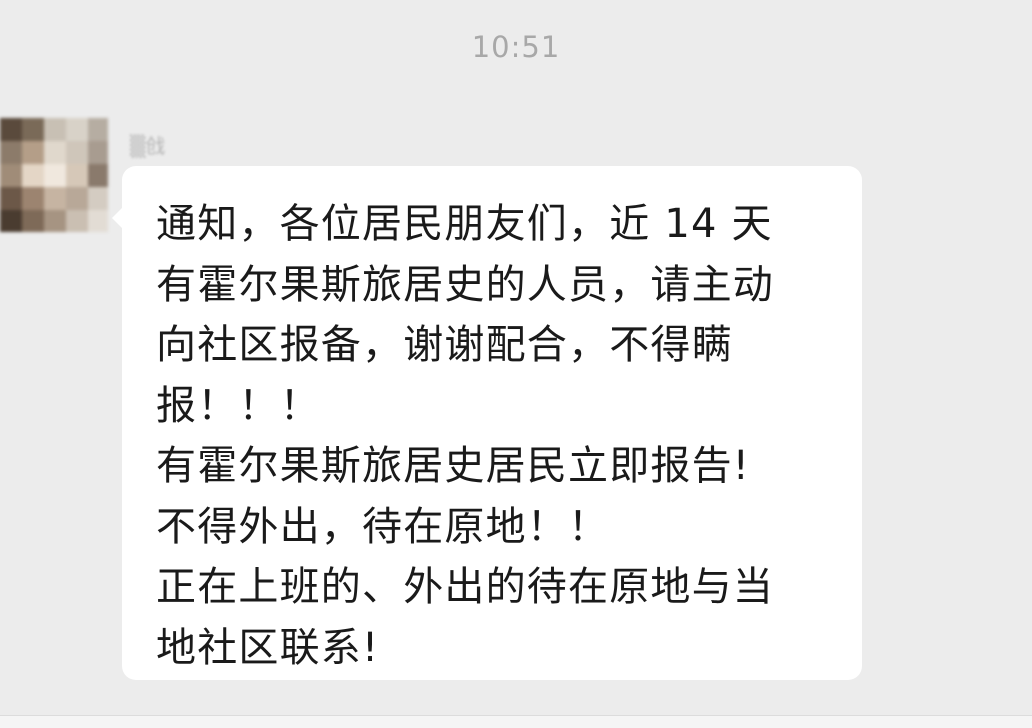 The height and width of the screenshot is (728, 1032). What do you see at coordinates (464, 224) in the screenshot?
I see `message-line: 通知，各位居民朋友们，近 14 天` at bounding box center [464, 224].